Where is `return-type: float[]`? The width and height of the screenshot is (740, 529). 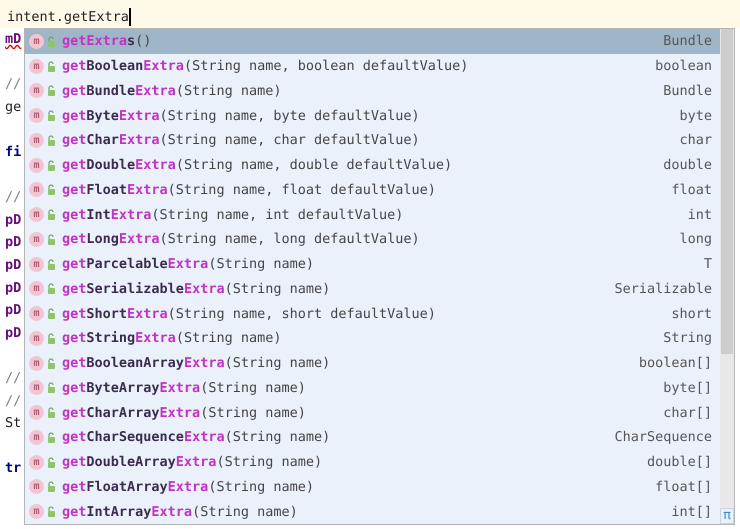 return-type: float[] is located at coordinates (683, 487).